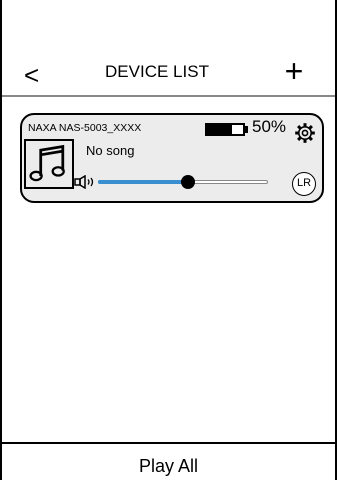  I want to click on back-button: <, so click(34, 75).